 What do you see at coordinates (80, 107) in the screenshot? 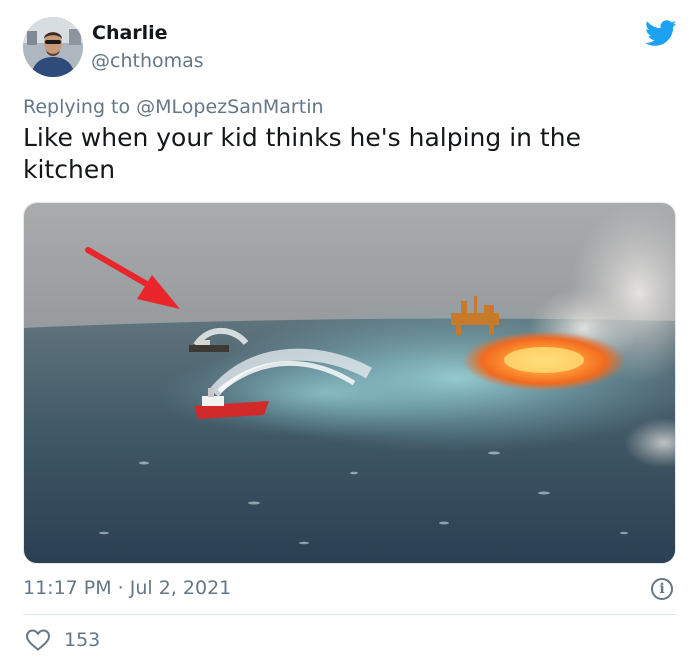
I see `replying-prefix: Replying to` at bounding box center [80, 107].